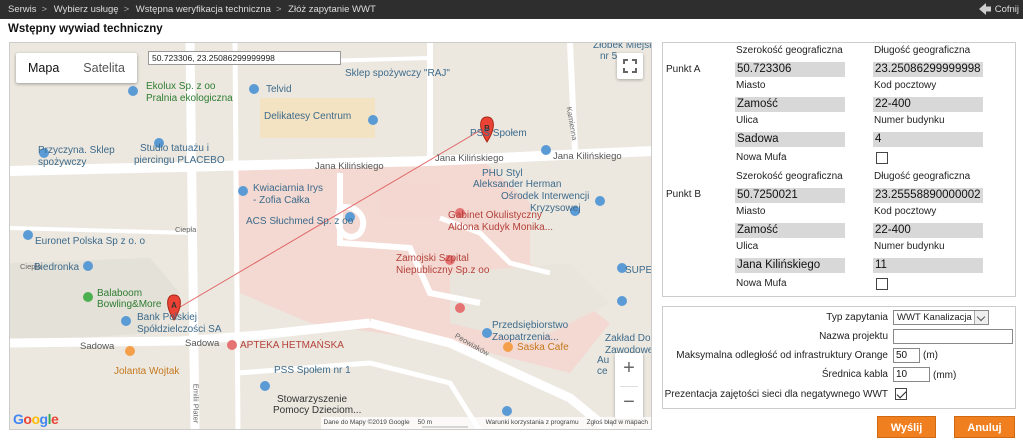  Describe the element at coordinates (179, 329) in the screenshot. I see `map-label-bank2: Spółdzielczości SA` at that location.